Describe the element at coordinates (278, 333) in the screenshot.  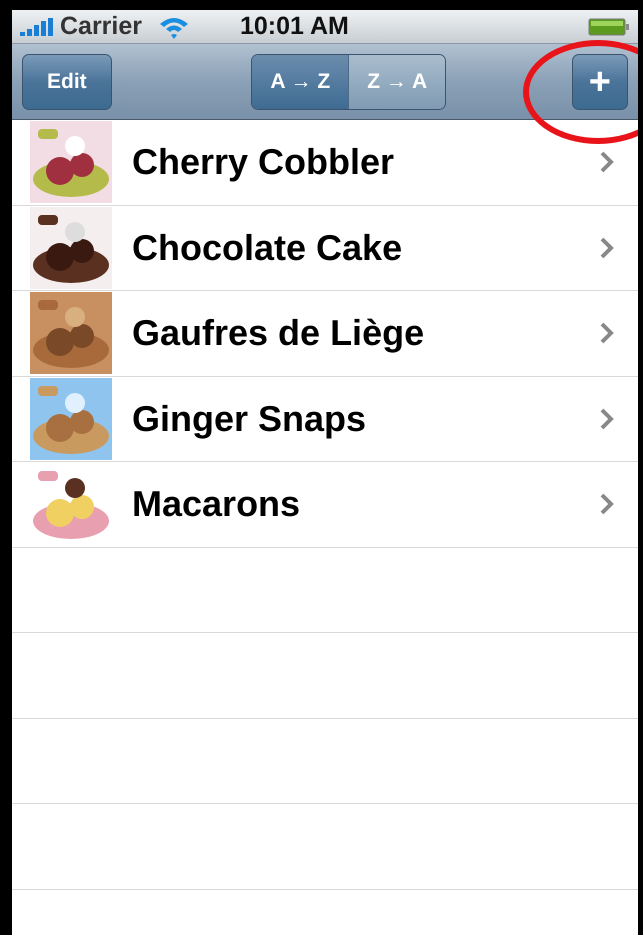
I see `recipe-name: Gaufres de Liège` at that location.